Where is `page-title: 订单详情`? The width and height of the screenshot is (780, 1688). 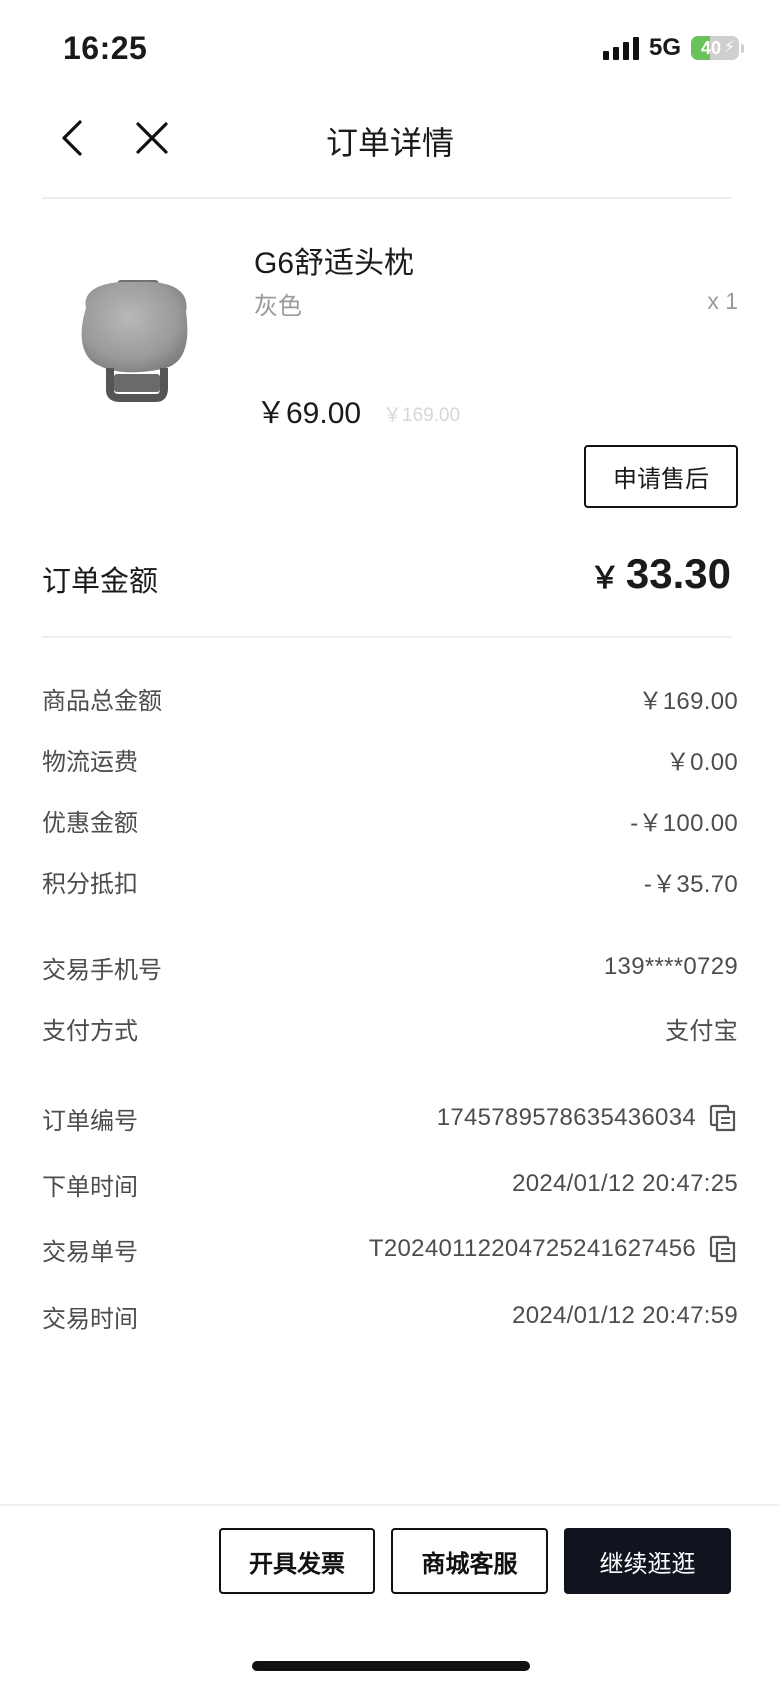 page-title: 订单详情 is located at coordinates (389, 143).